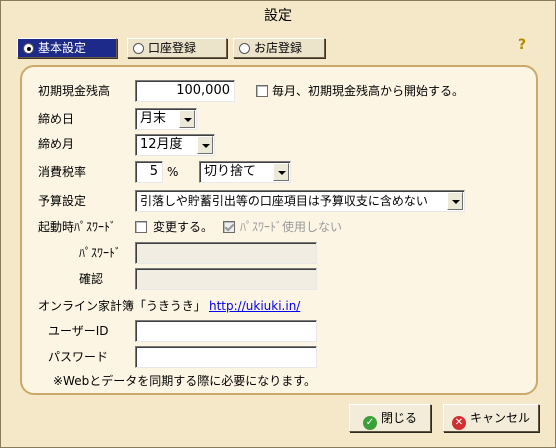 This screenshot has width=556, height=448. Describe the element at coordinates (122, 306) in the screenshot. I see `online-service-label: オンライン家計簿「うきうき」` at that location.